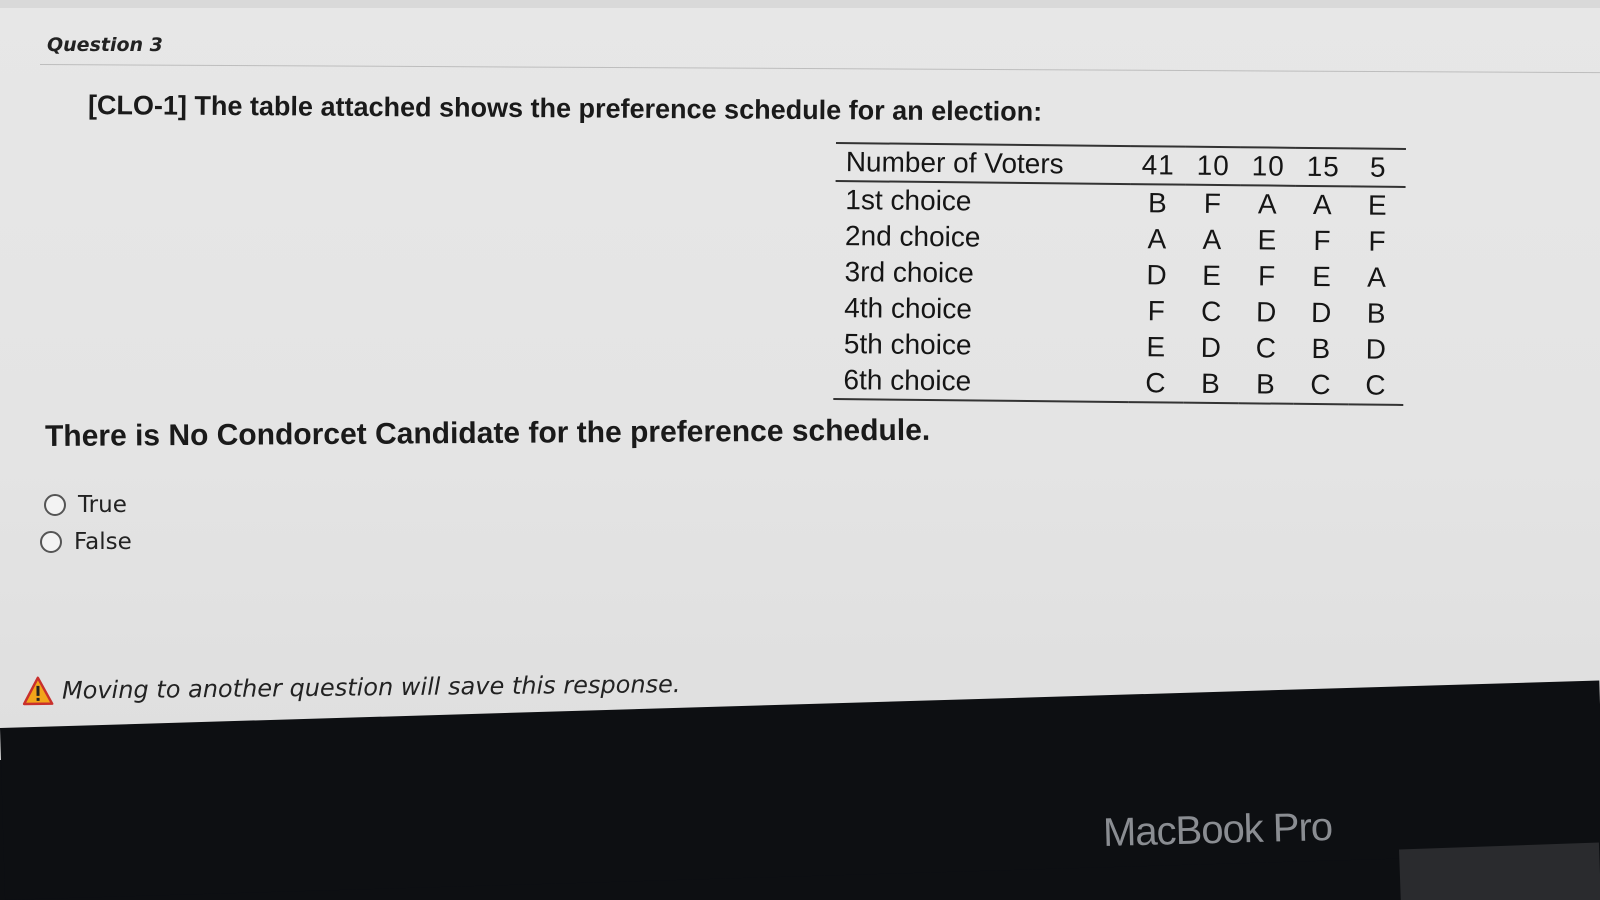 The width and height of the screenshot is (1600, 900). I want to click on table-row: 6th choice C B B C C, so click(1118, 383).